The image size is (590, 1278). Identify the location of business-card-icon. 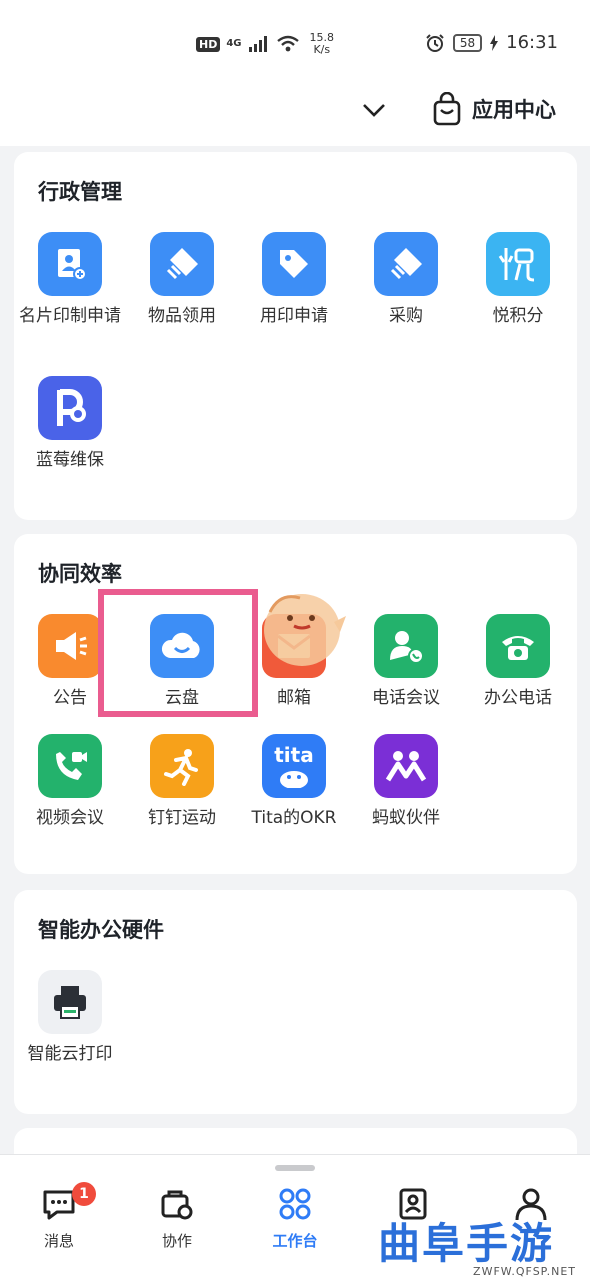
(70, 264).